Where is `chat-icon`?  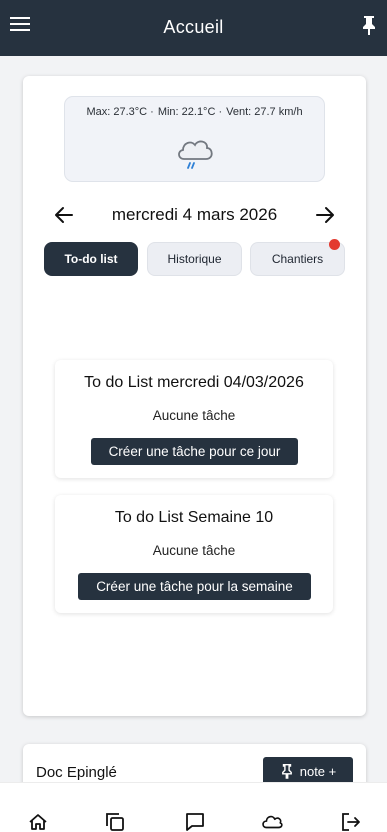
chat-icon is located at coordinates (195, 821).